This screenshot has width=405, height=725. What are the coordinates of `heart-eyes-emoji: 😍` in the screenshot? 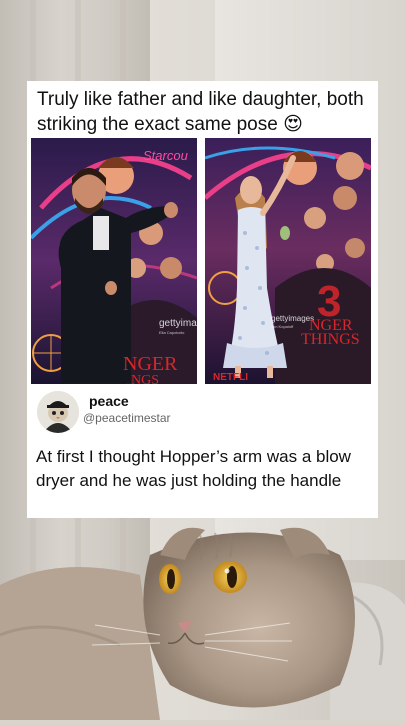 It's located at (293, 124).